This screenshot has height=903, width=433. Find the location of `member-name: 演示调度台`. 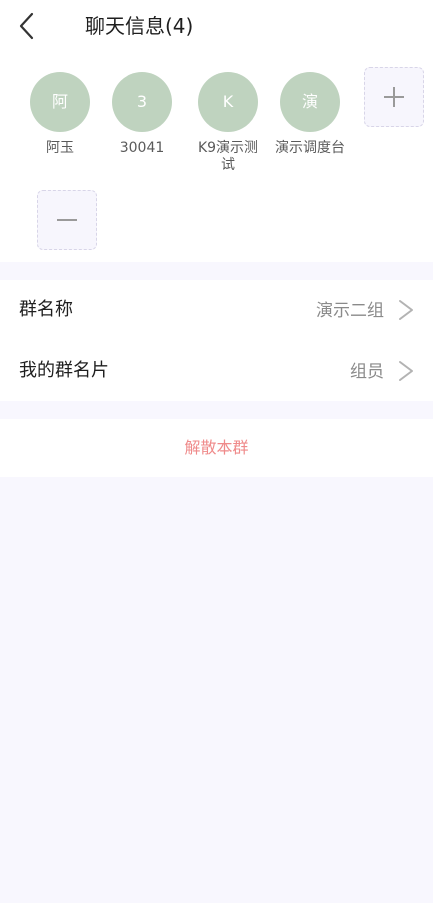

member-name: 演示调度台 is located at coordinates (310, 148).